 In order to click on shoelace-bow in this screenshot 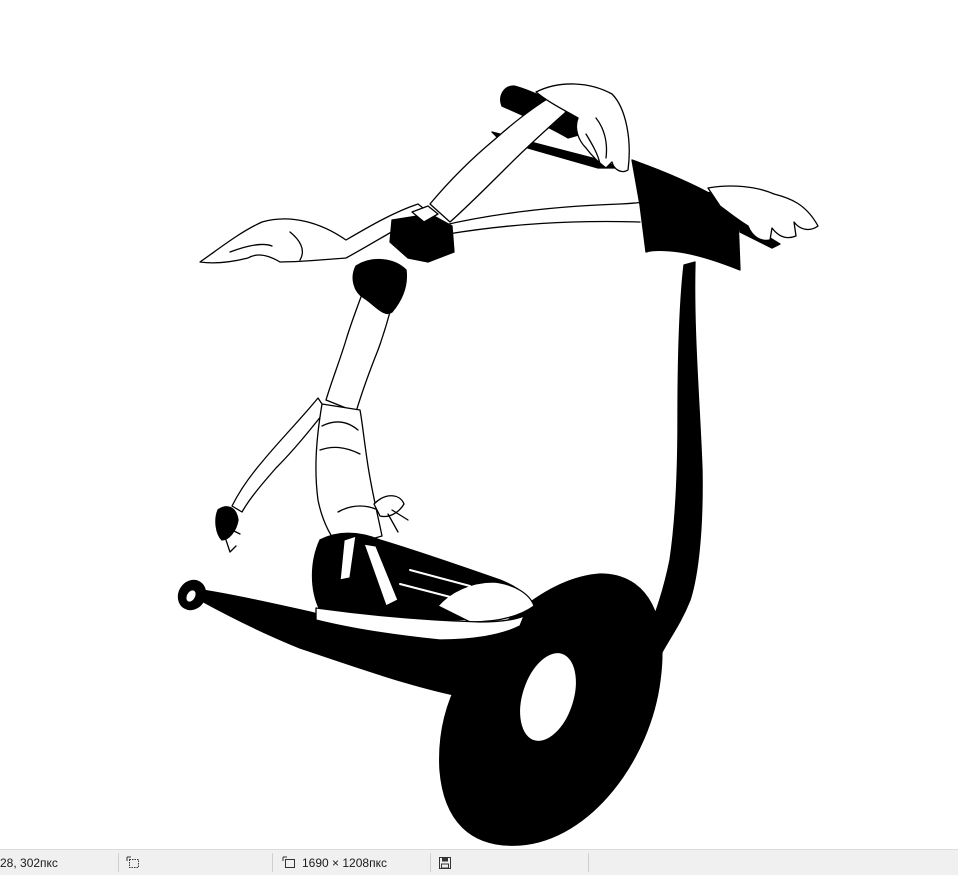, I will do `click(389, 506)`.